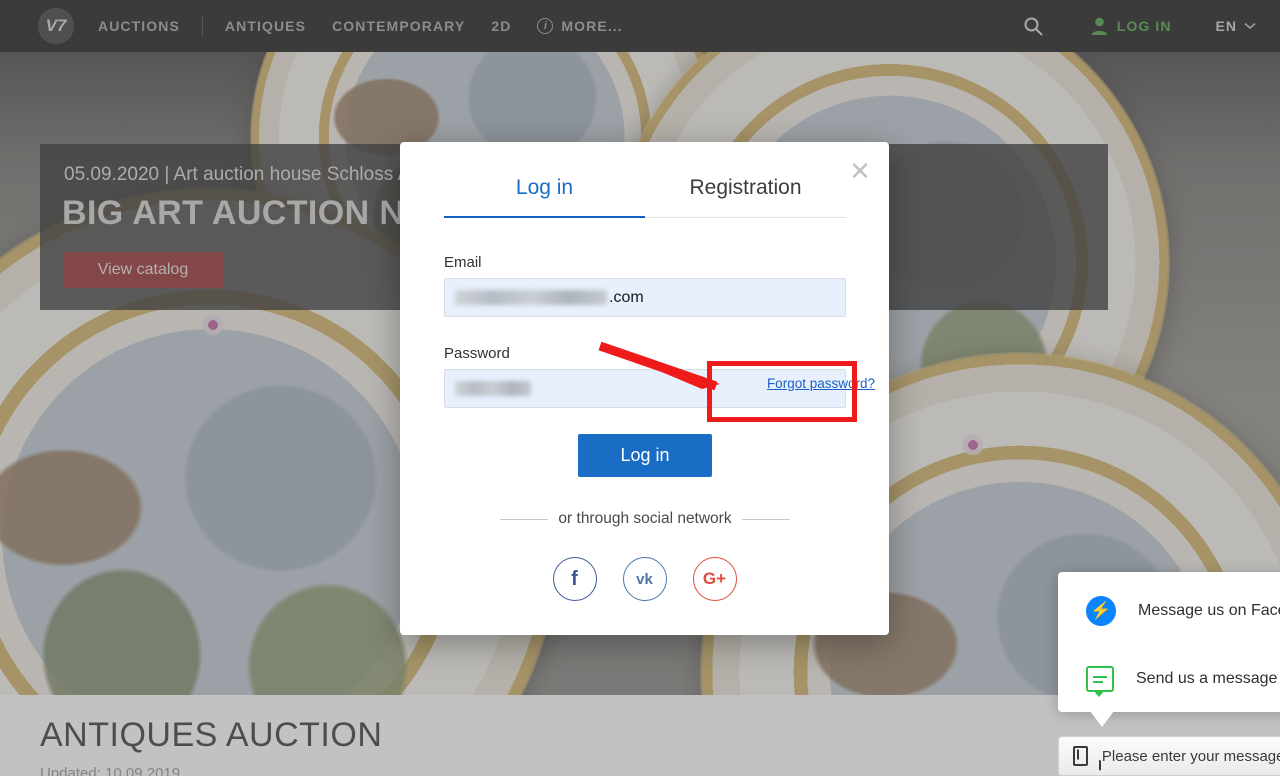 The height and width of the screenshot is (776, 1280). I want to click on chat-option-send-message: Send us a message, so click(1182, 681).